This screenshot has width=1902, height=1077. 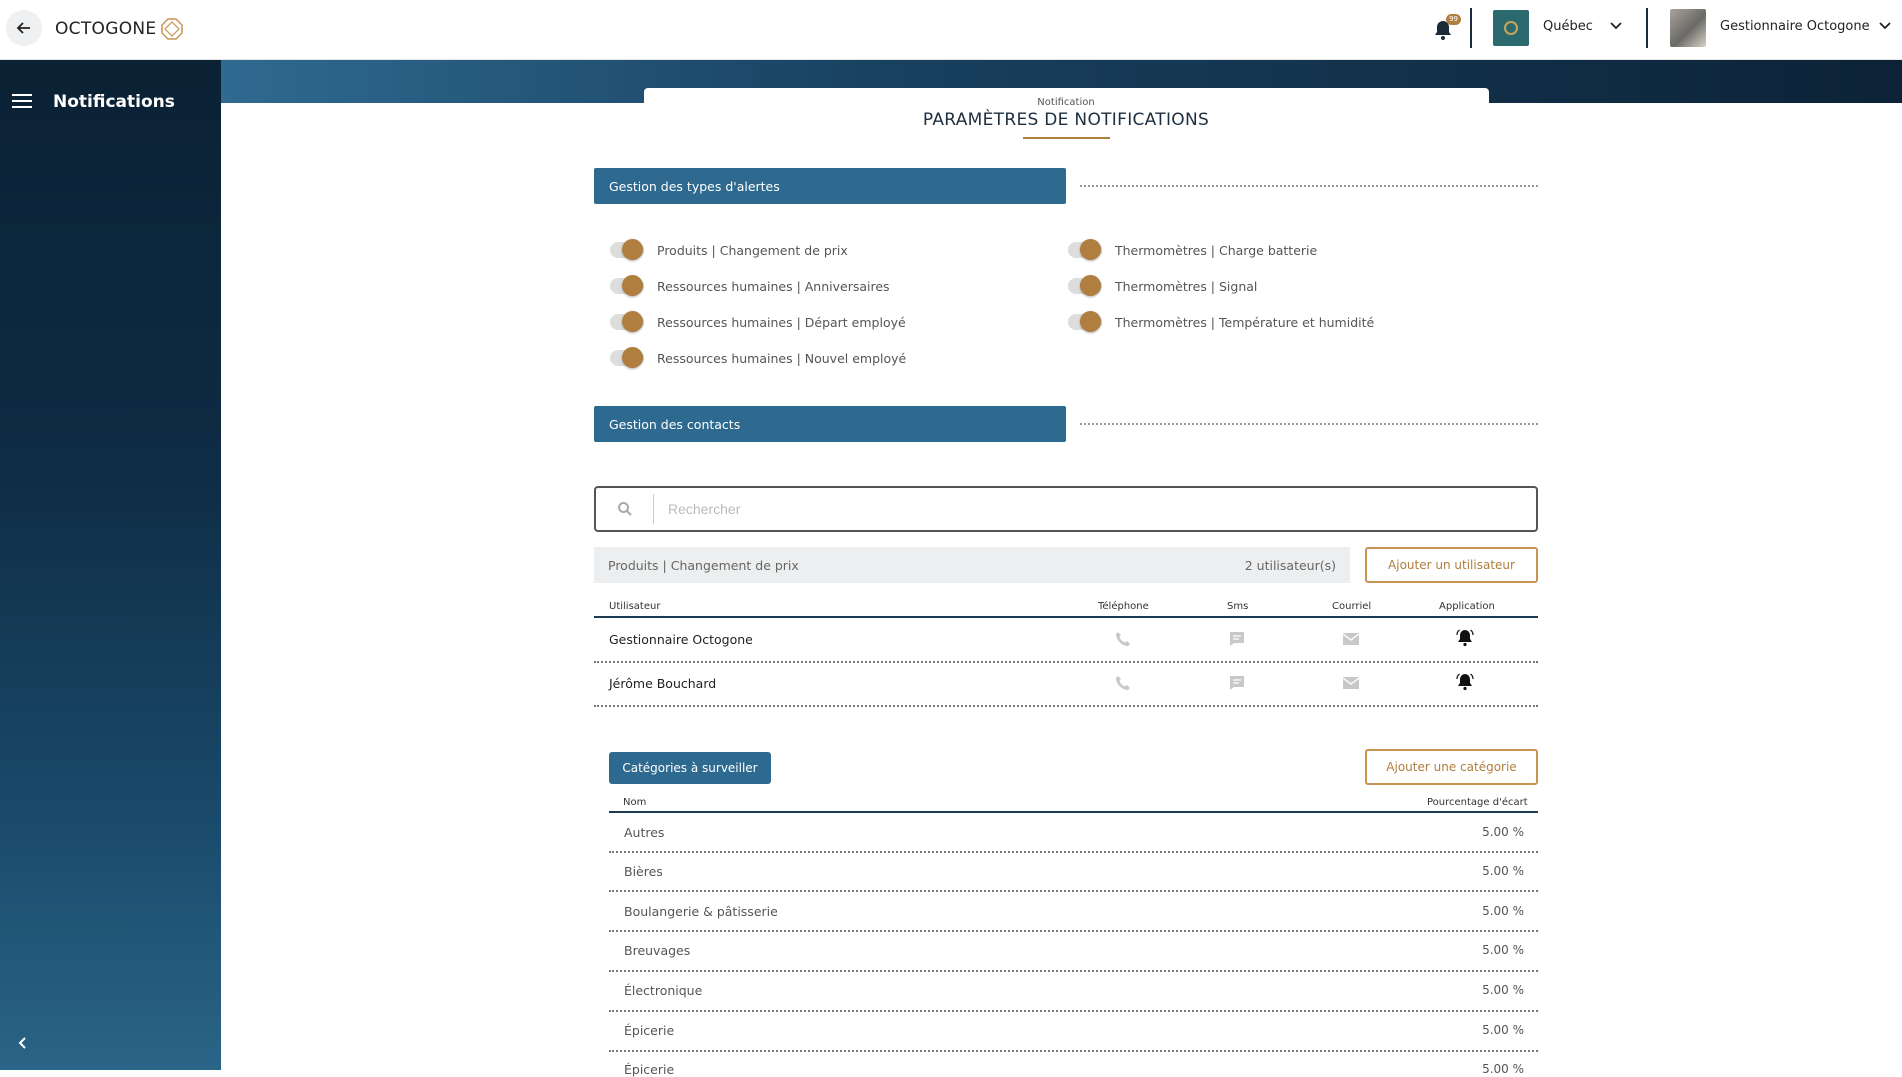 I want to click on alert-label: Ressources humaines | Nouvel employé, so click(x=782, y=358).